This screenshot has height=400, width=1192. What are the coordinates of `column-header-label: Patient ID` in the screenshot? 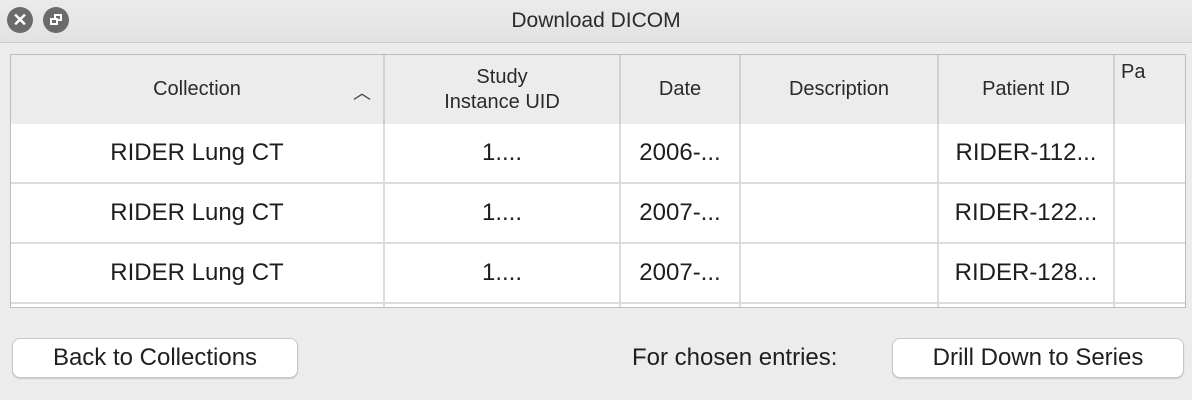 It's located at (1026, 89).